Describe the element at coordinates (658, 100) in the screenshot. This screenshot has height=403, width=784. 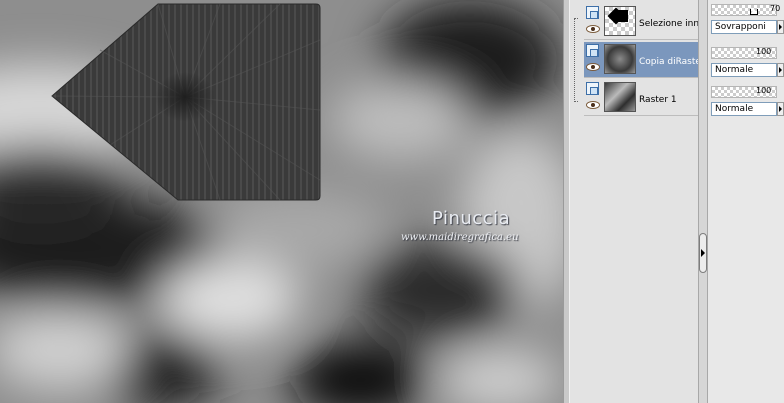
I see `layer-name: Raster 1` at that location.